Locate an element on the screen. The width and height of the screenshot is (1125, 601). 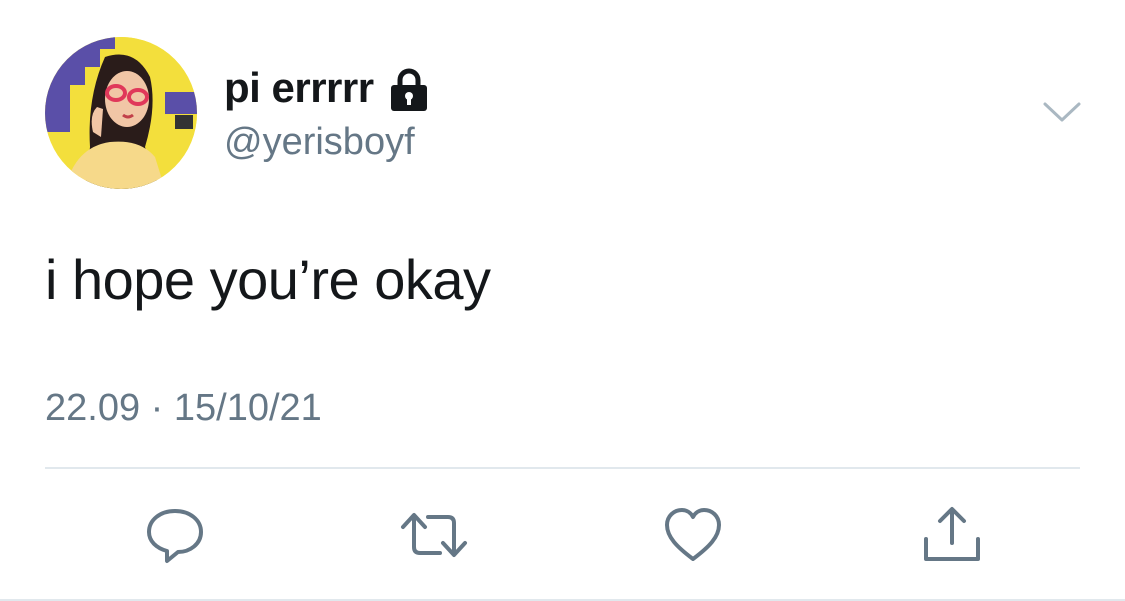
display-name-text: pi errrrr is located at coordinates (299, 87).